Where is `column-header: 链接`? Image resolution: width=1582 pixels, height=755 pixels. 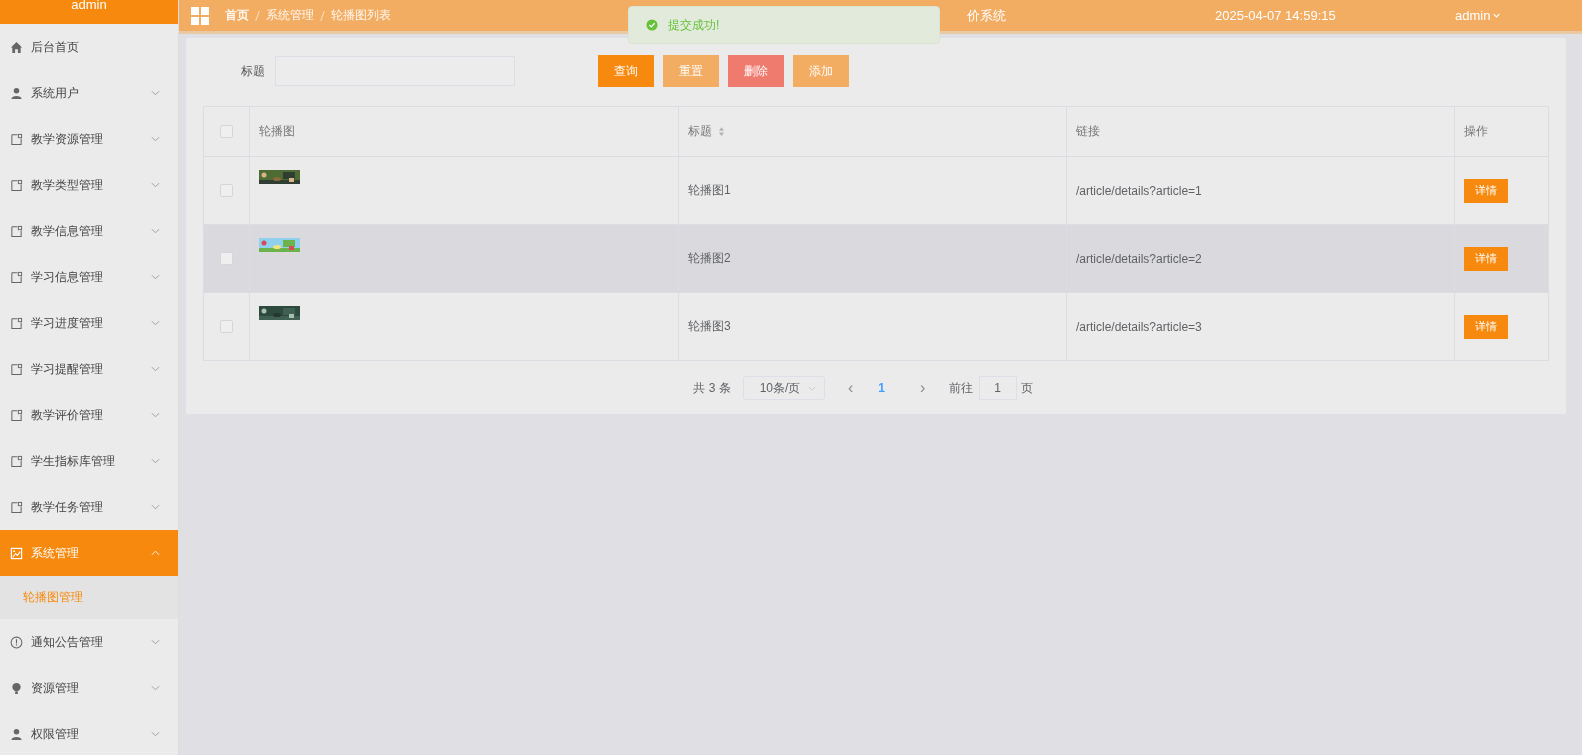
column-header: 链接 is located at coordinates (1261, 131).